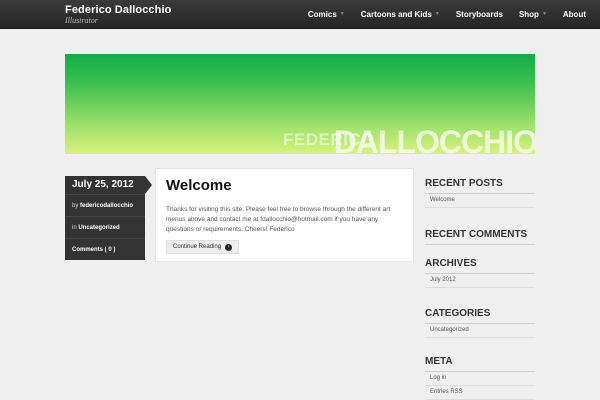  I want to click on widget-categories: CATEGORIES Uncategorized, so click(480, 322).